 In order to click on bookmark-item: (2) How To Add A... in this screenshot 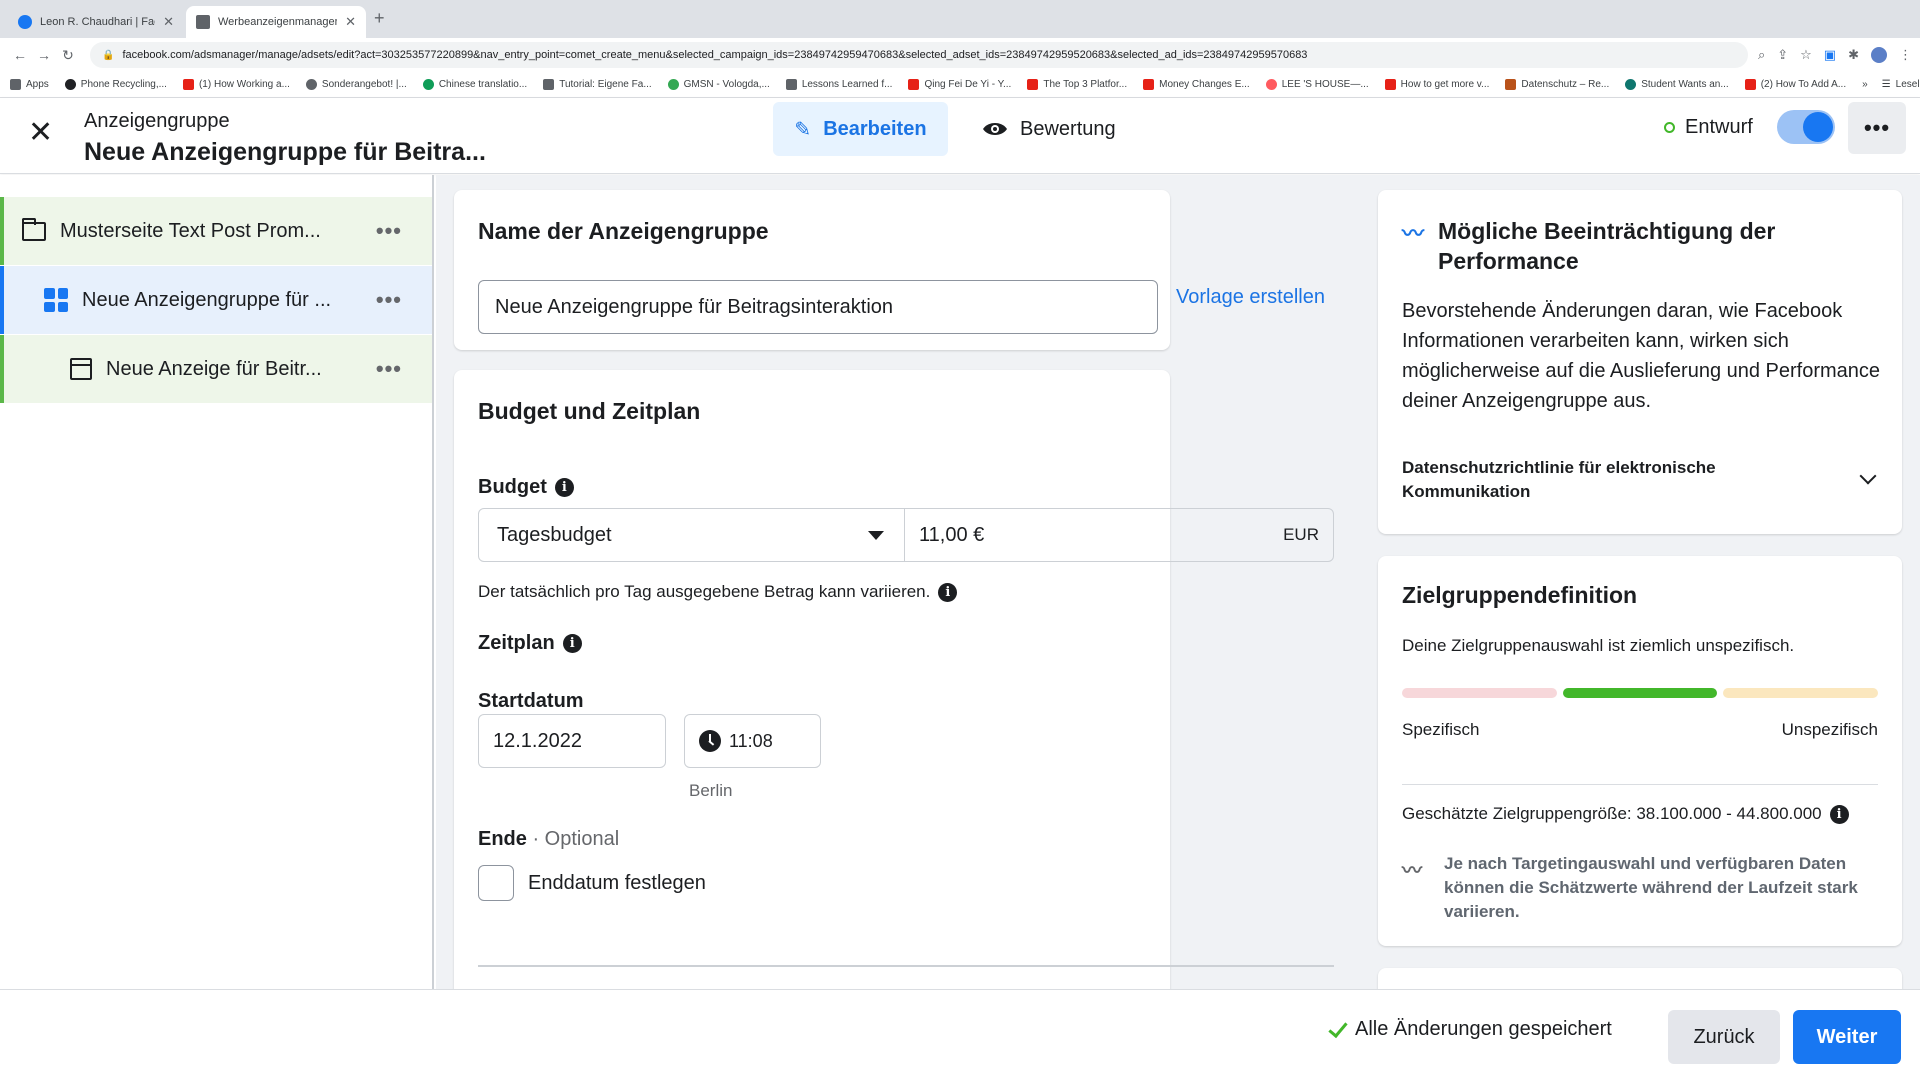, I will do `click(1795, 84)`.